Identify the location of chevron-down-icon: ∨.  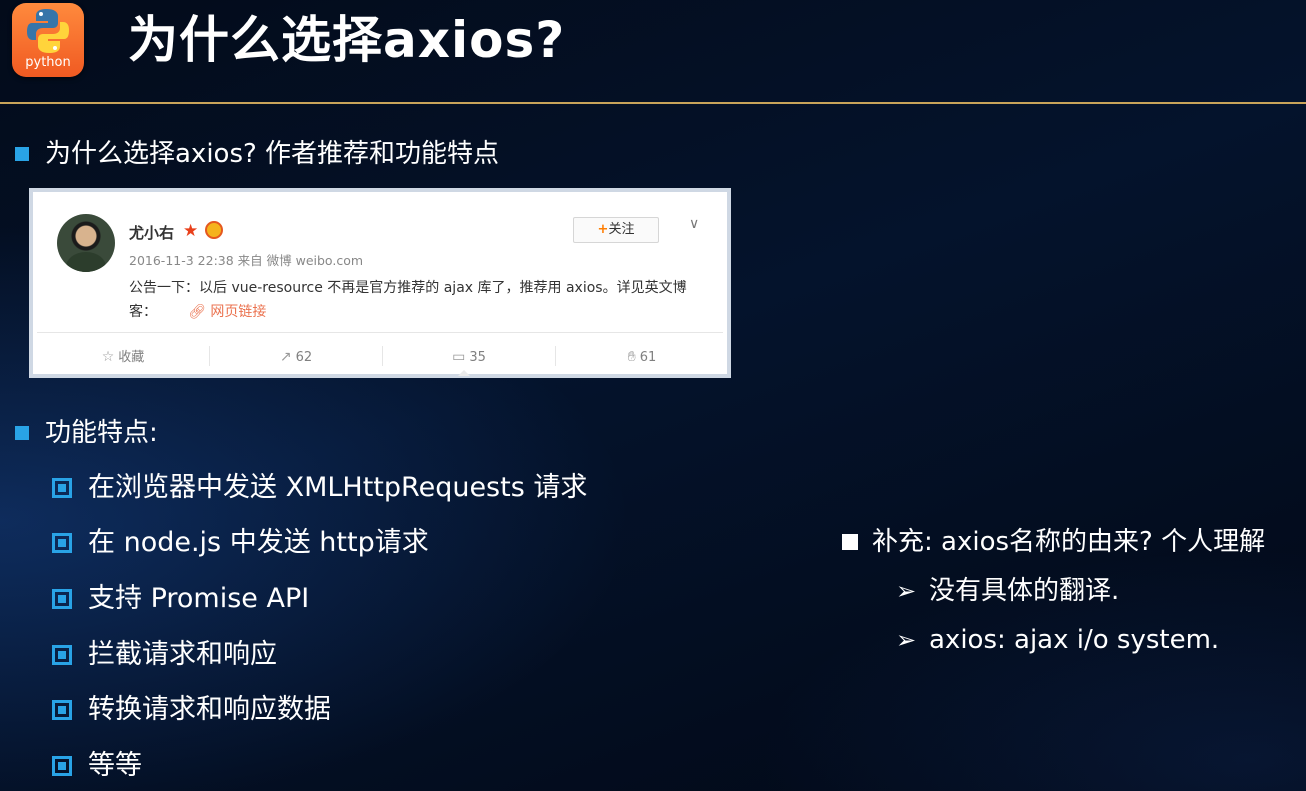
(694, 224).